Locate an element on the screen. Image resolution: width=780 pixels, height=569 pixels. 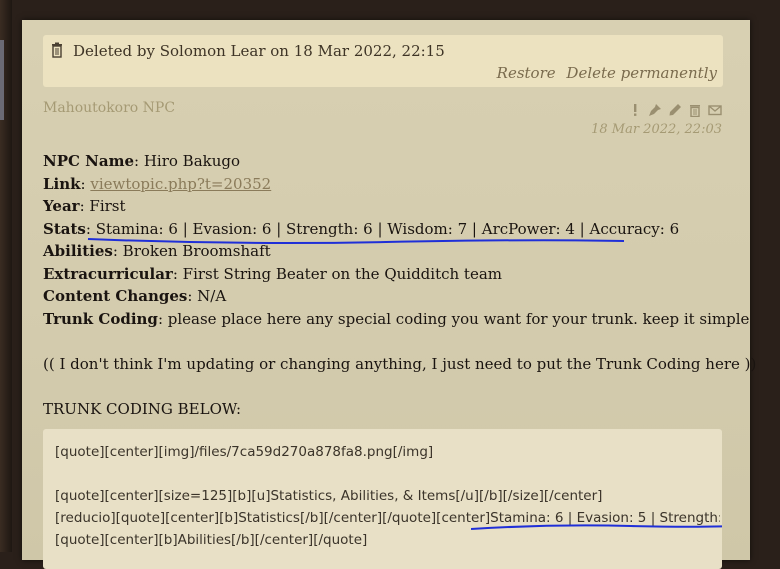
report-icon is located at coordinates (635, 109).